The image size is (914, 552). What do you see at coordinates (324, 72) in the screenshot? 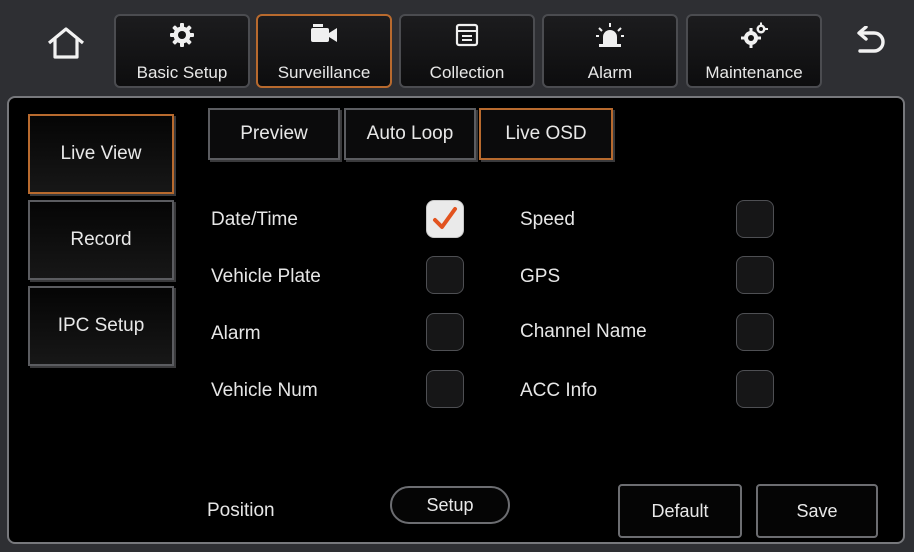
I see `tab-label: Surveillance` at bounding box center [324, 72].